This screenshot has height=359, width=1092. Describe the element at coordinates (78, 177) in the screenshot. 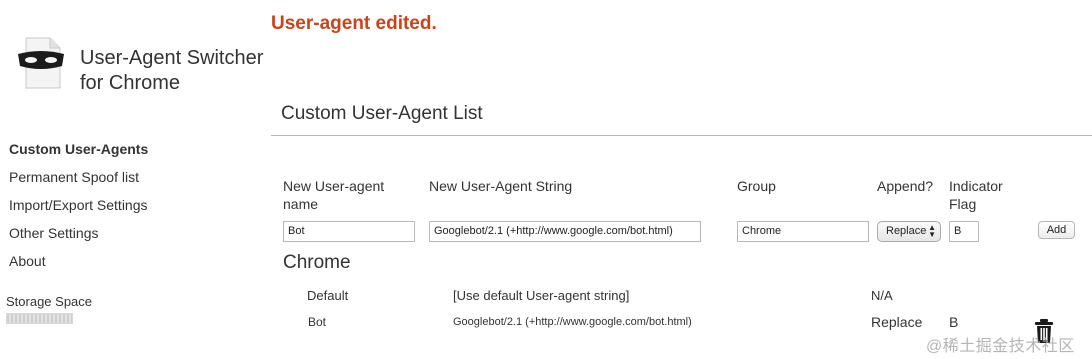

I see `sidebar-item-permanent-spoof-list: Permanent Spoof list` at that location.